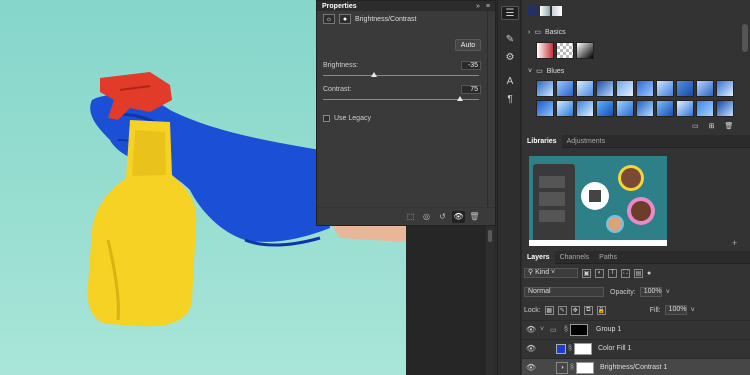 The image size is (750, 375). I want to click on group-mask-thumbnail, so click(579, 329).